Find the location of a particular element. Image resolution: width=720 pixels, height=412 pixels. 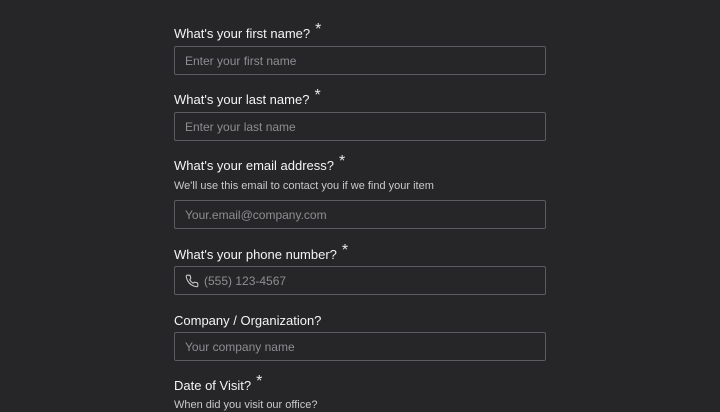

phone-input: (555) 123-4567 is located at coordinates (360, 280).